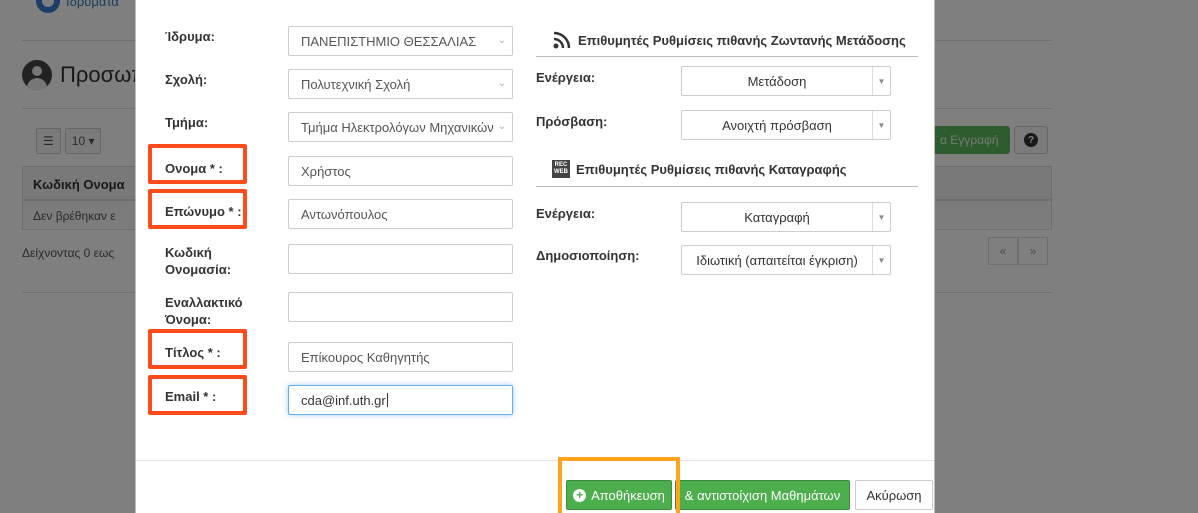  I want to click on institution-select: ΠΑΝΕΠΙΣΤΗΜΙΟ ΘΕΣΣΑΛΙΑΣ ⌄, so click(400, 41).